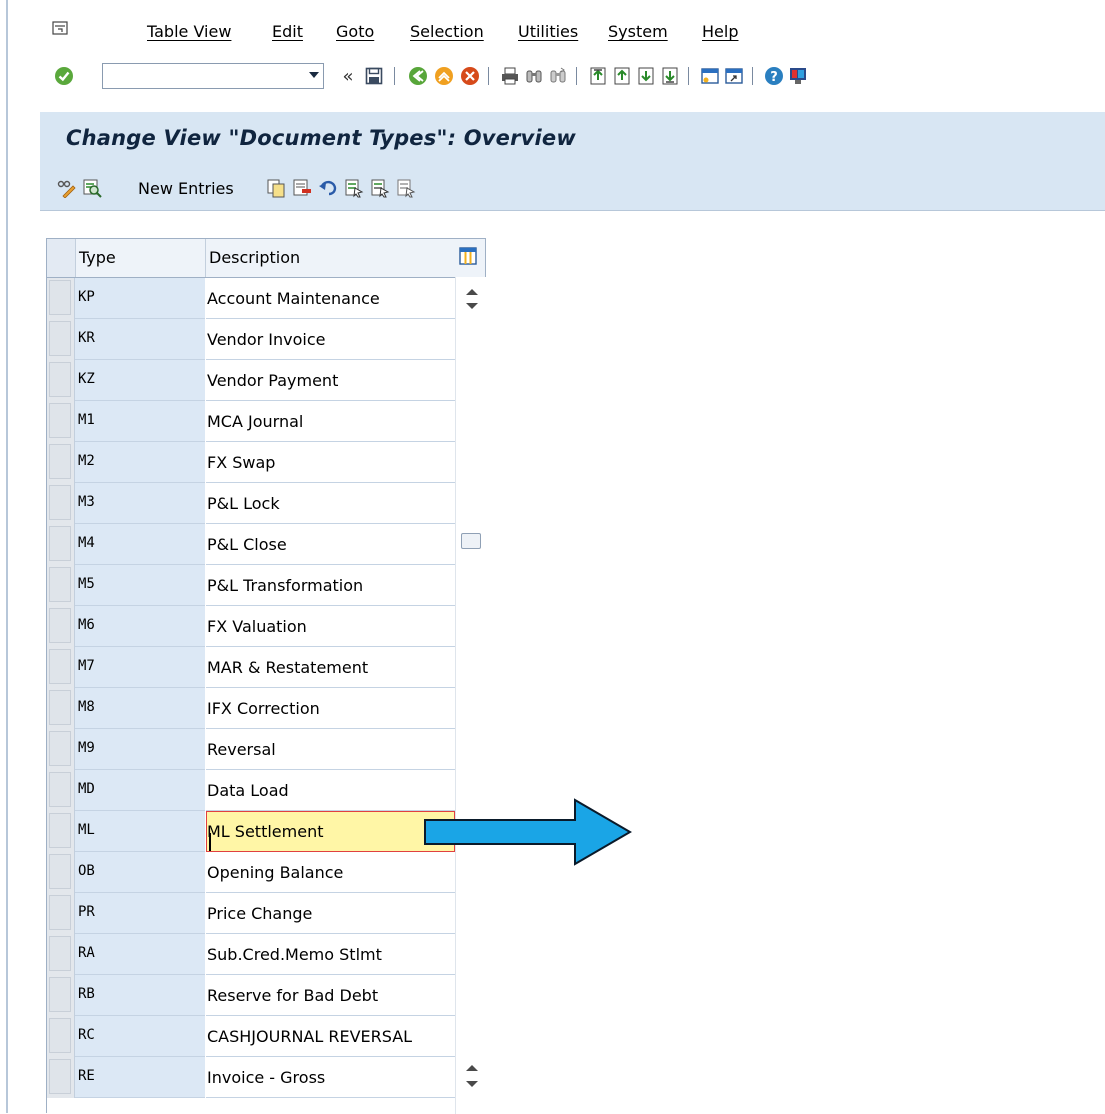  What do you see at coordinates (276, 188) in the screenshot?
I see `copy-as-icon` at bounding box center [276, 188].